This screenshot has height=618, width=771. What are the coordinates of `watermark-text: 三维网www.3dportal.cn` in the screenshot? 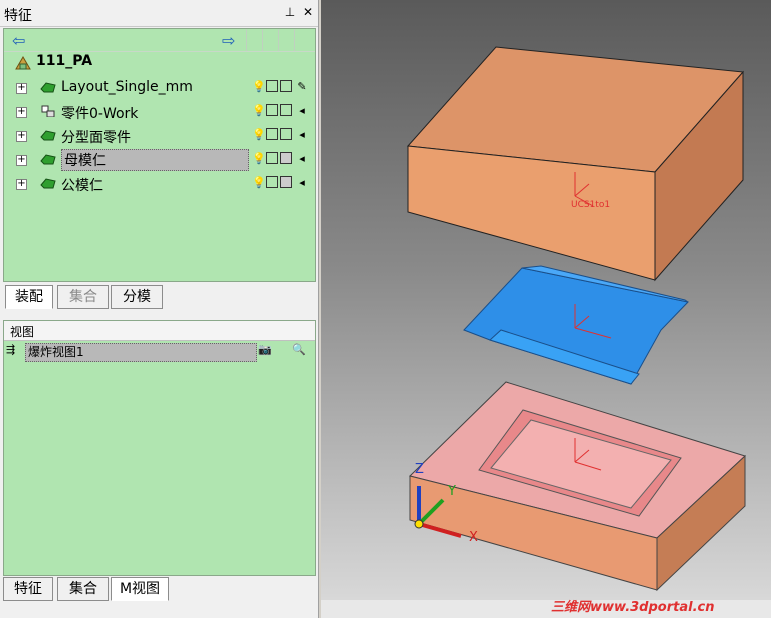 It's located at (633, 607).